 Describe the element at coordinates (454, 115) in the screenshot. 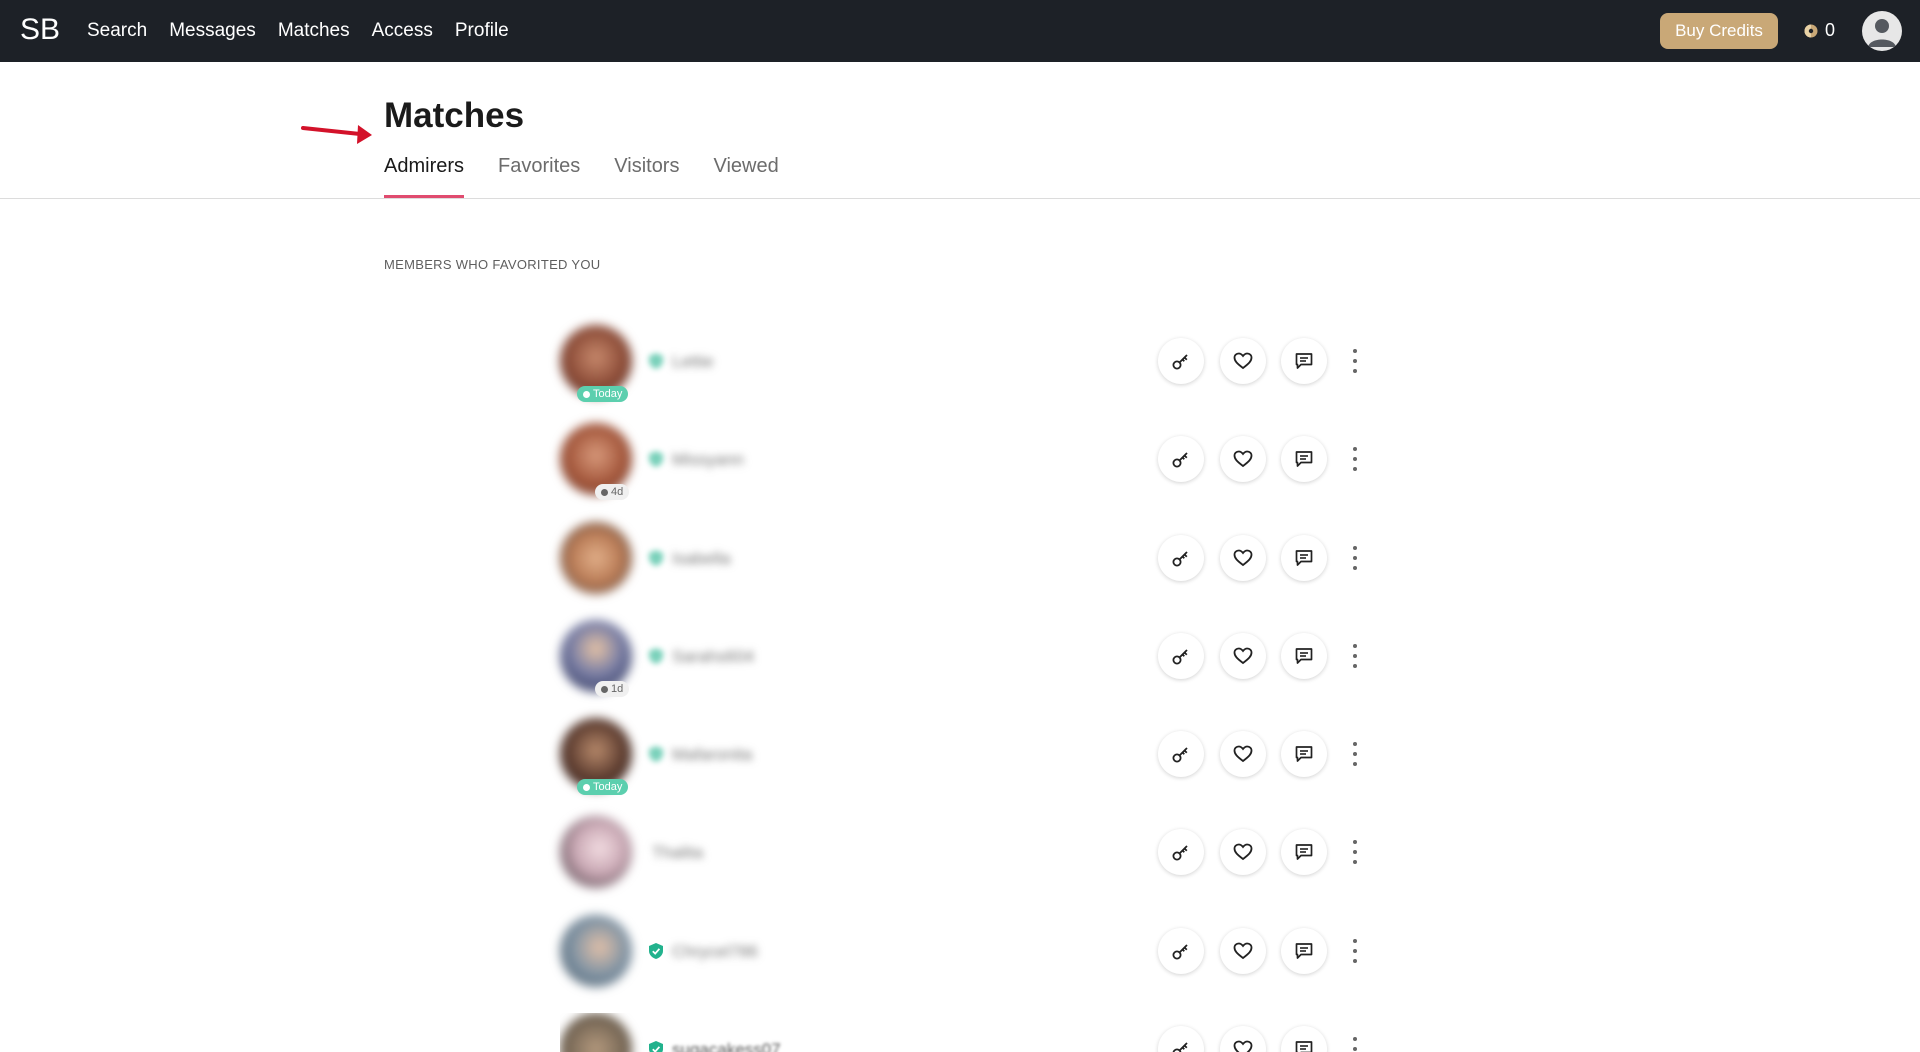

I see `page-title: Matches` at that location.